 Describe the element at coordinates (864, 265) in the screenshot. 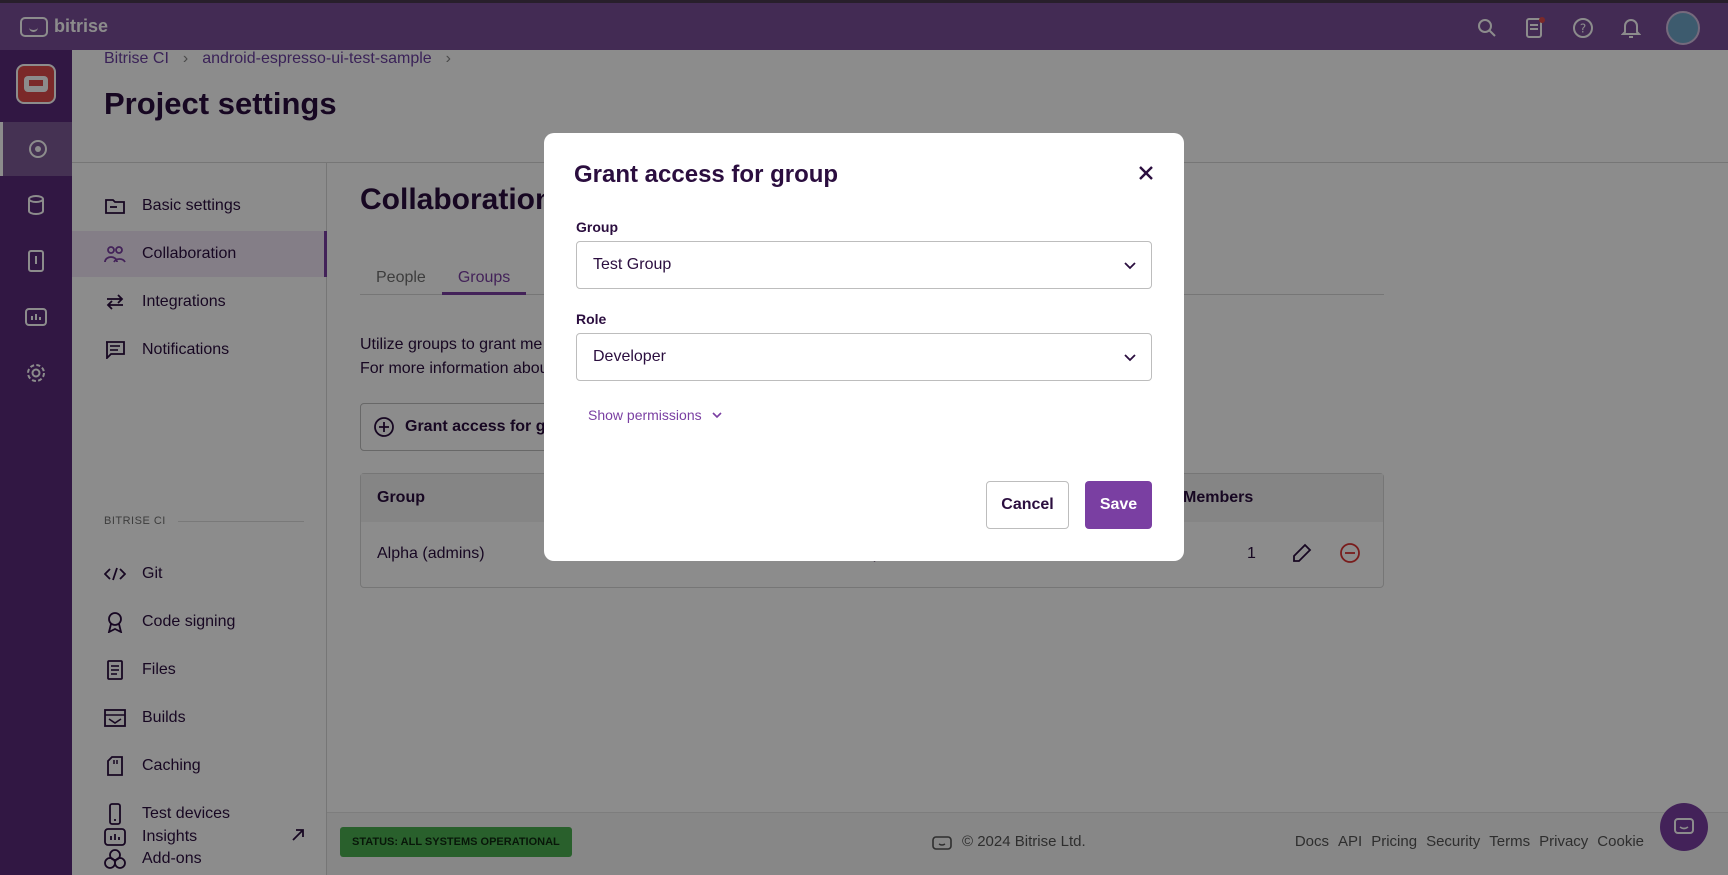

I see `group-select: Test Group` at that location.